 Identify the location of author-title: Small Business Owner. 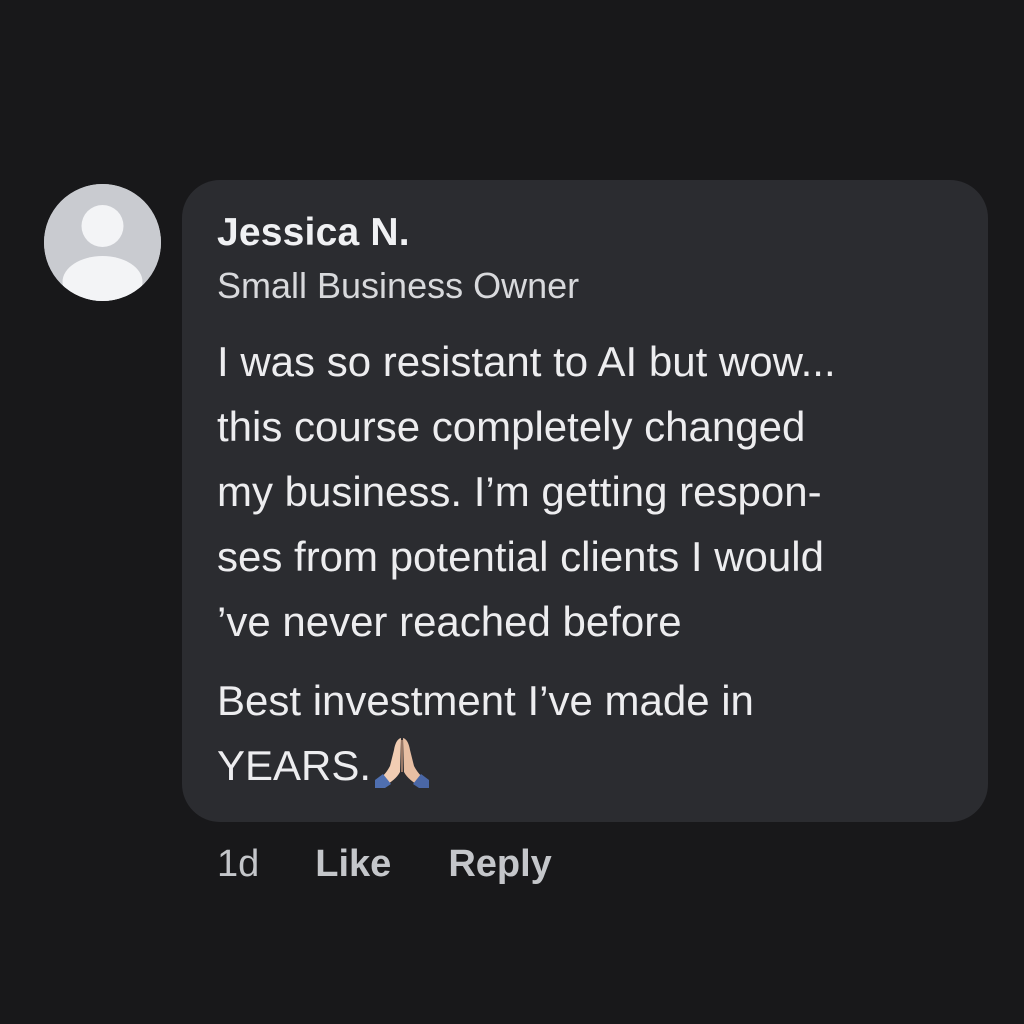
(398, 285).